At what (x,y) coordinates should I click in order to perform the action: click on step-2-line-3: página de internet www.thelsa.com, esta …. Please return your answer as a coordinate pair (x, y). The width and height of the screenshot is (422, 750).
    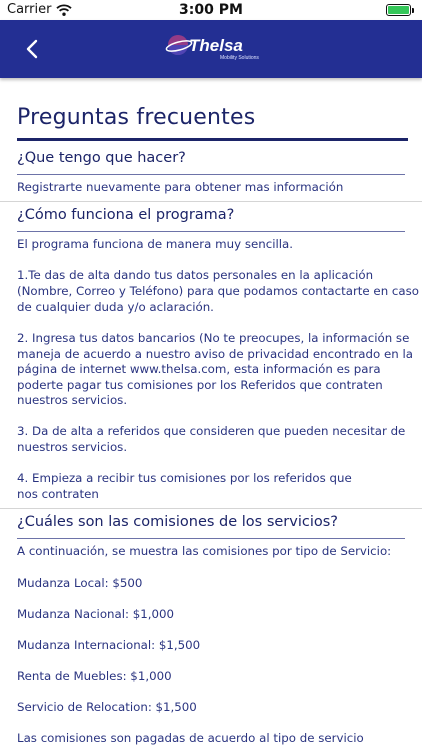
    Looking at the image, I should click on (199, 369).